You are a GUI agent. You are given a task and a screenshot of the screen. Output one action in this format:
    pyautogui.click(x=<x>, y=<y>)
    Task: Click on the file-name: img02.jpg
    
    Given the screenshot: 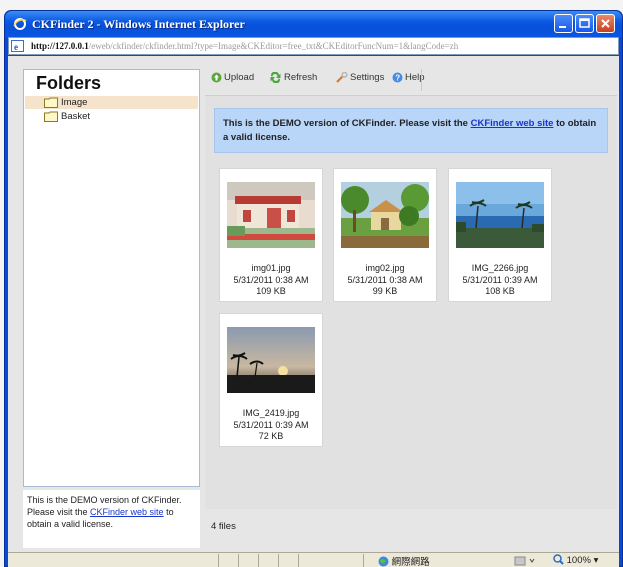 What is the action you would take?
    pyautogui.click(x=385, y=268)
    